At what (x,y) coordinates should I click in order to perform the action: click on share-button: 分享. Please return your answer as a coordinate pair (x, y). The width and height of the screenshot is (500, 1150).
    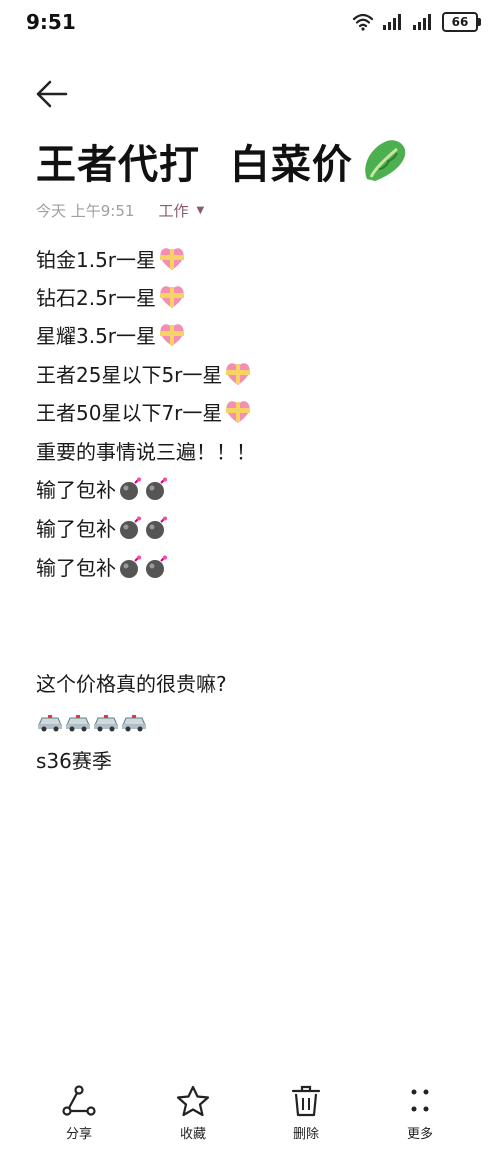
    Looking at the image, I should click on (79, 1113).